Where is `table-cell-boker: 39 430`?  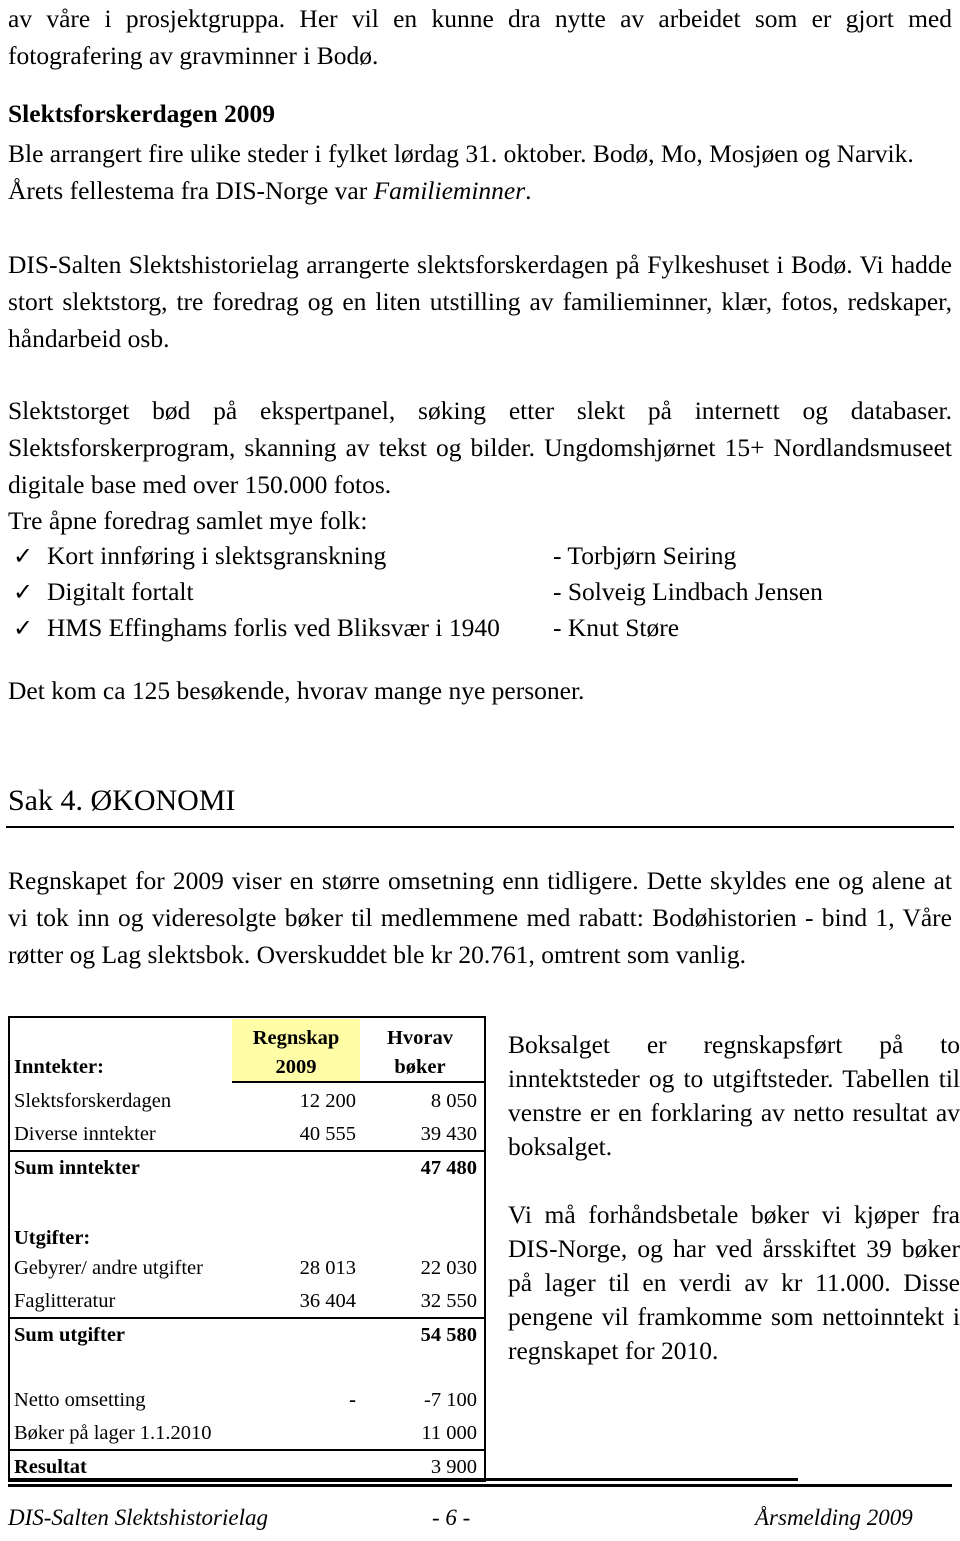 table-cell-boker: 39 430 is located at coordinates (448, 1134).